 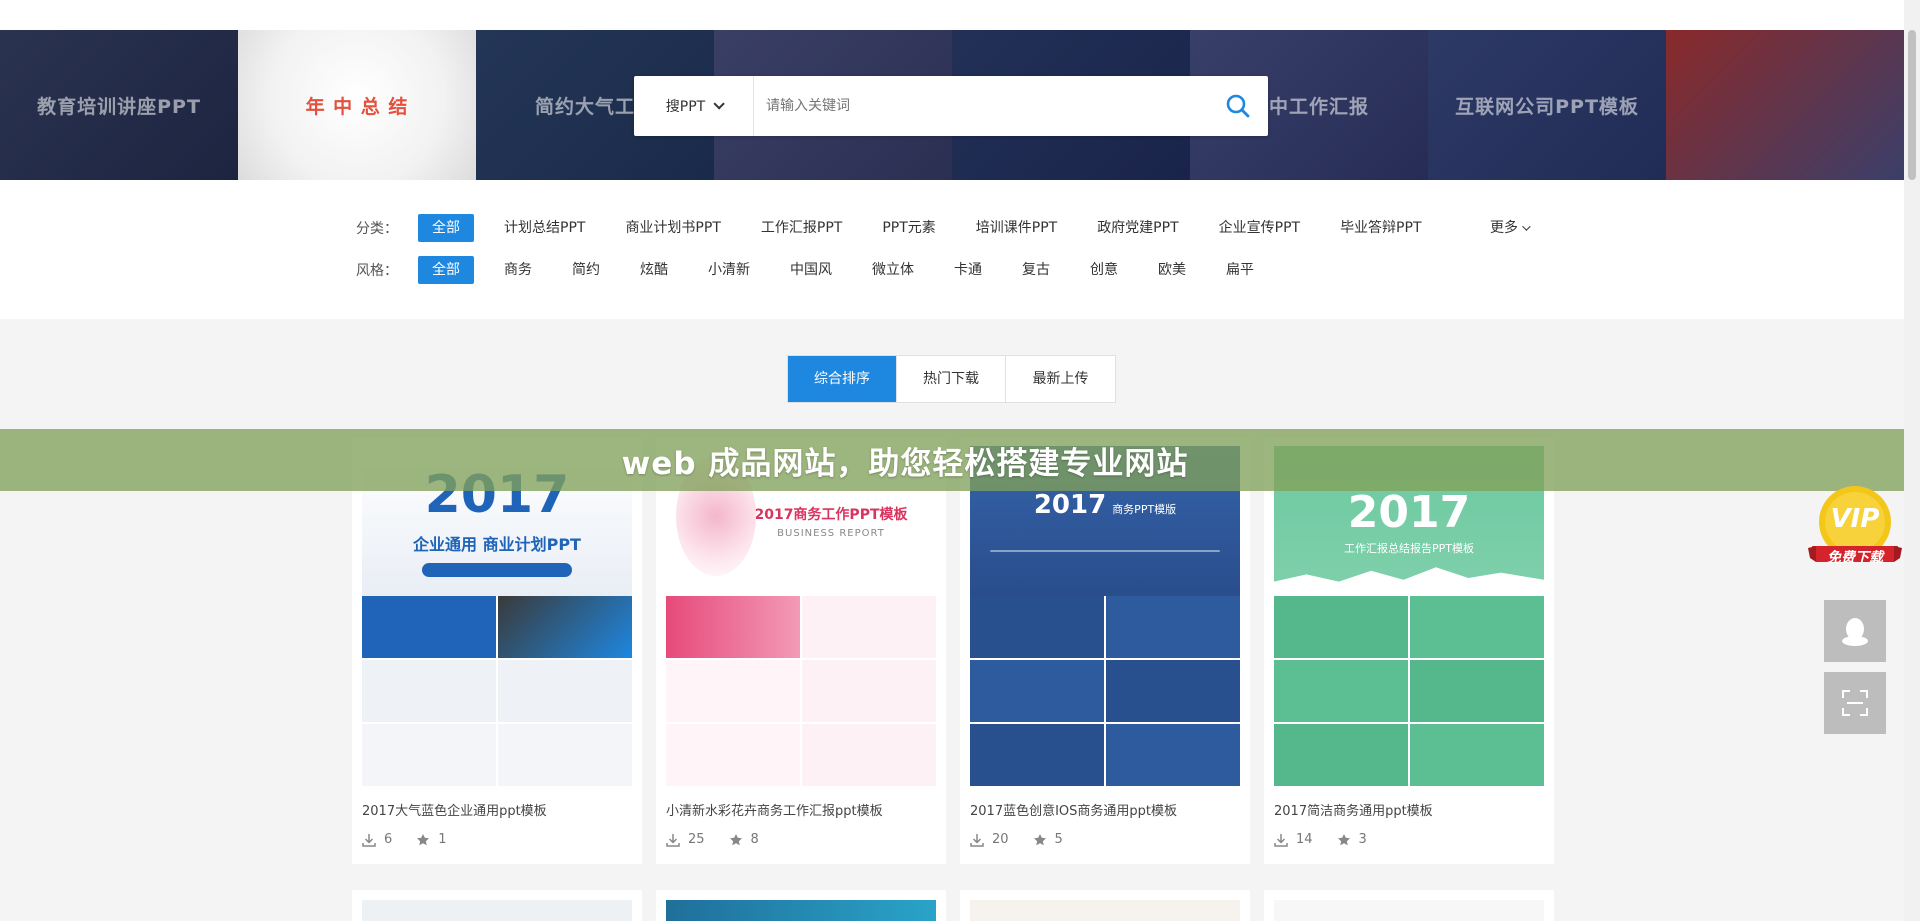 I want to click on category-chip: 商业计划书PPT, so click(x=672, y=228).